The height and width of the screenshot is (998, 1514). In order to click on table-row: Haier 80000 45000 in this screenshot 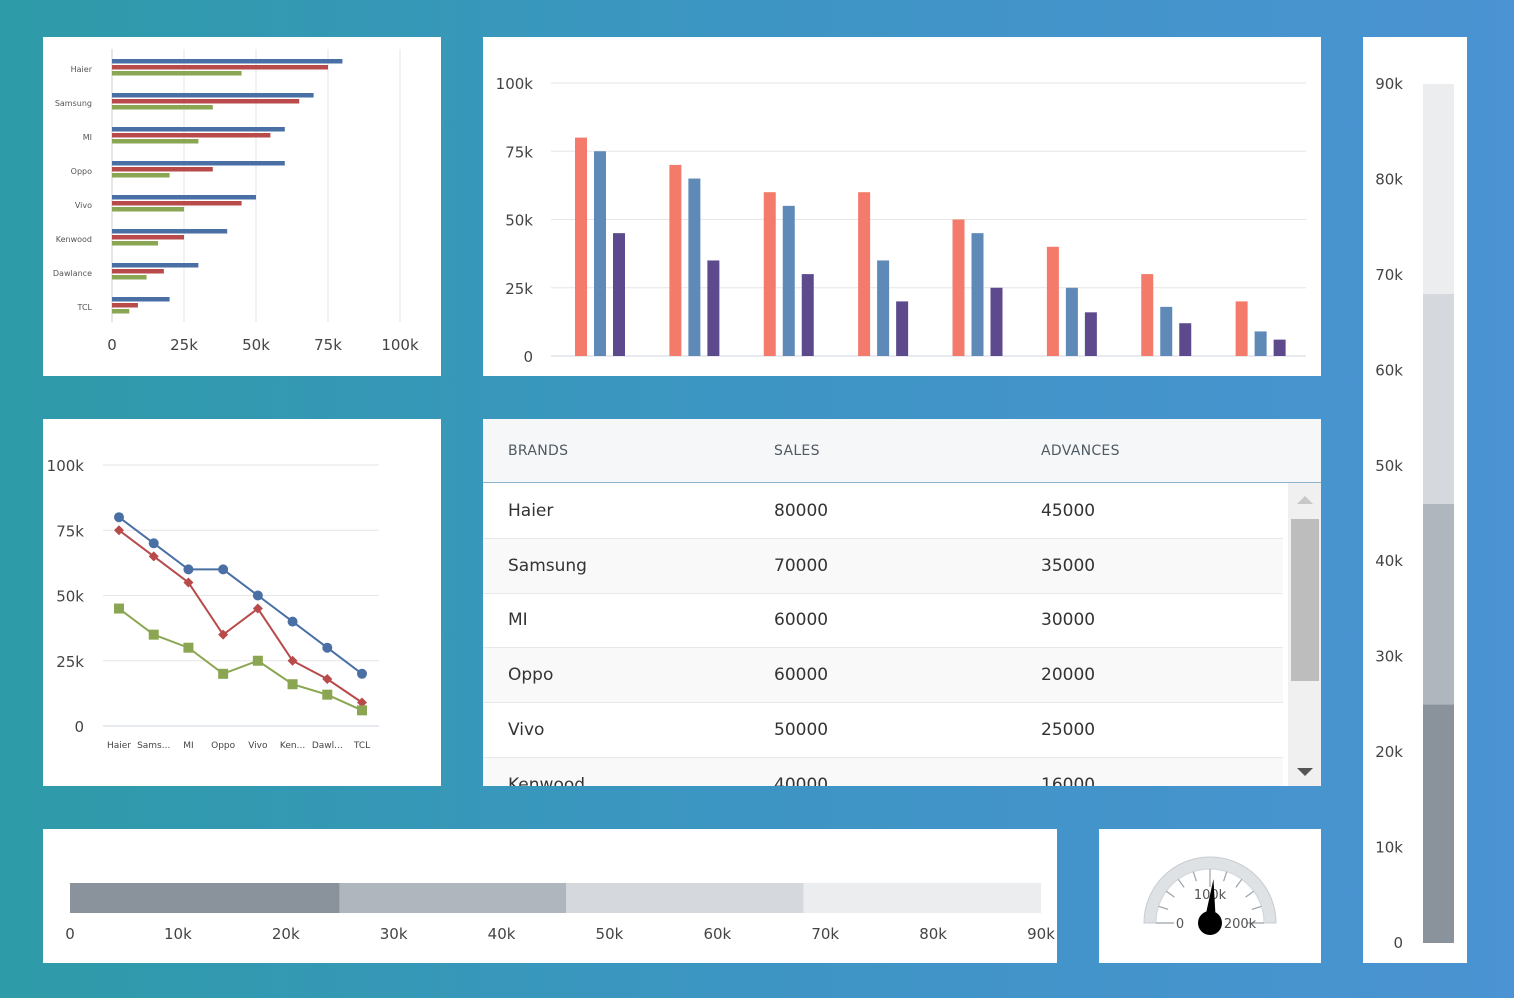, I will do `click(883, 511)`.